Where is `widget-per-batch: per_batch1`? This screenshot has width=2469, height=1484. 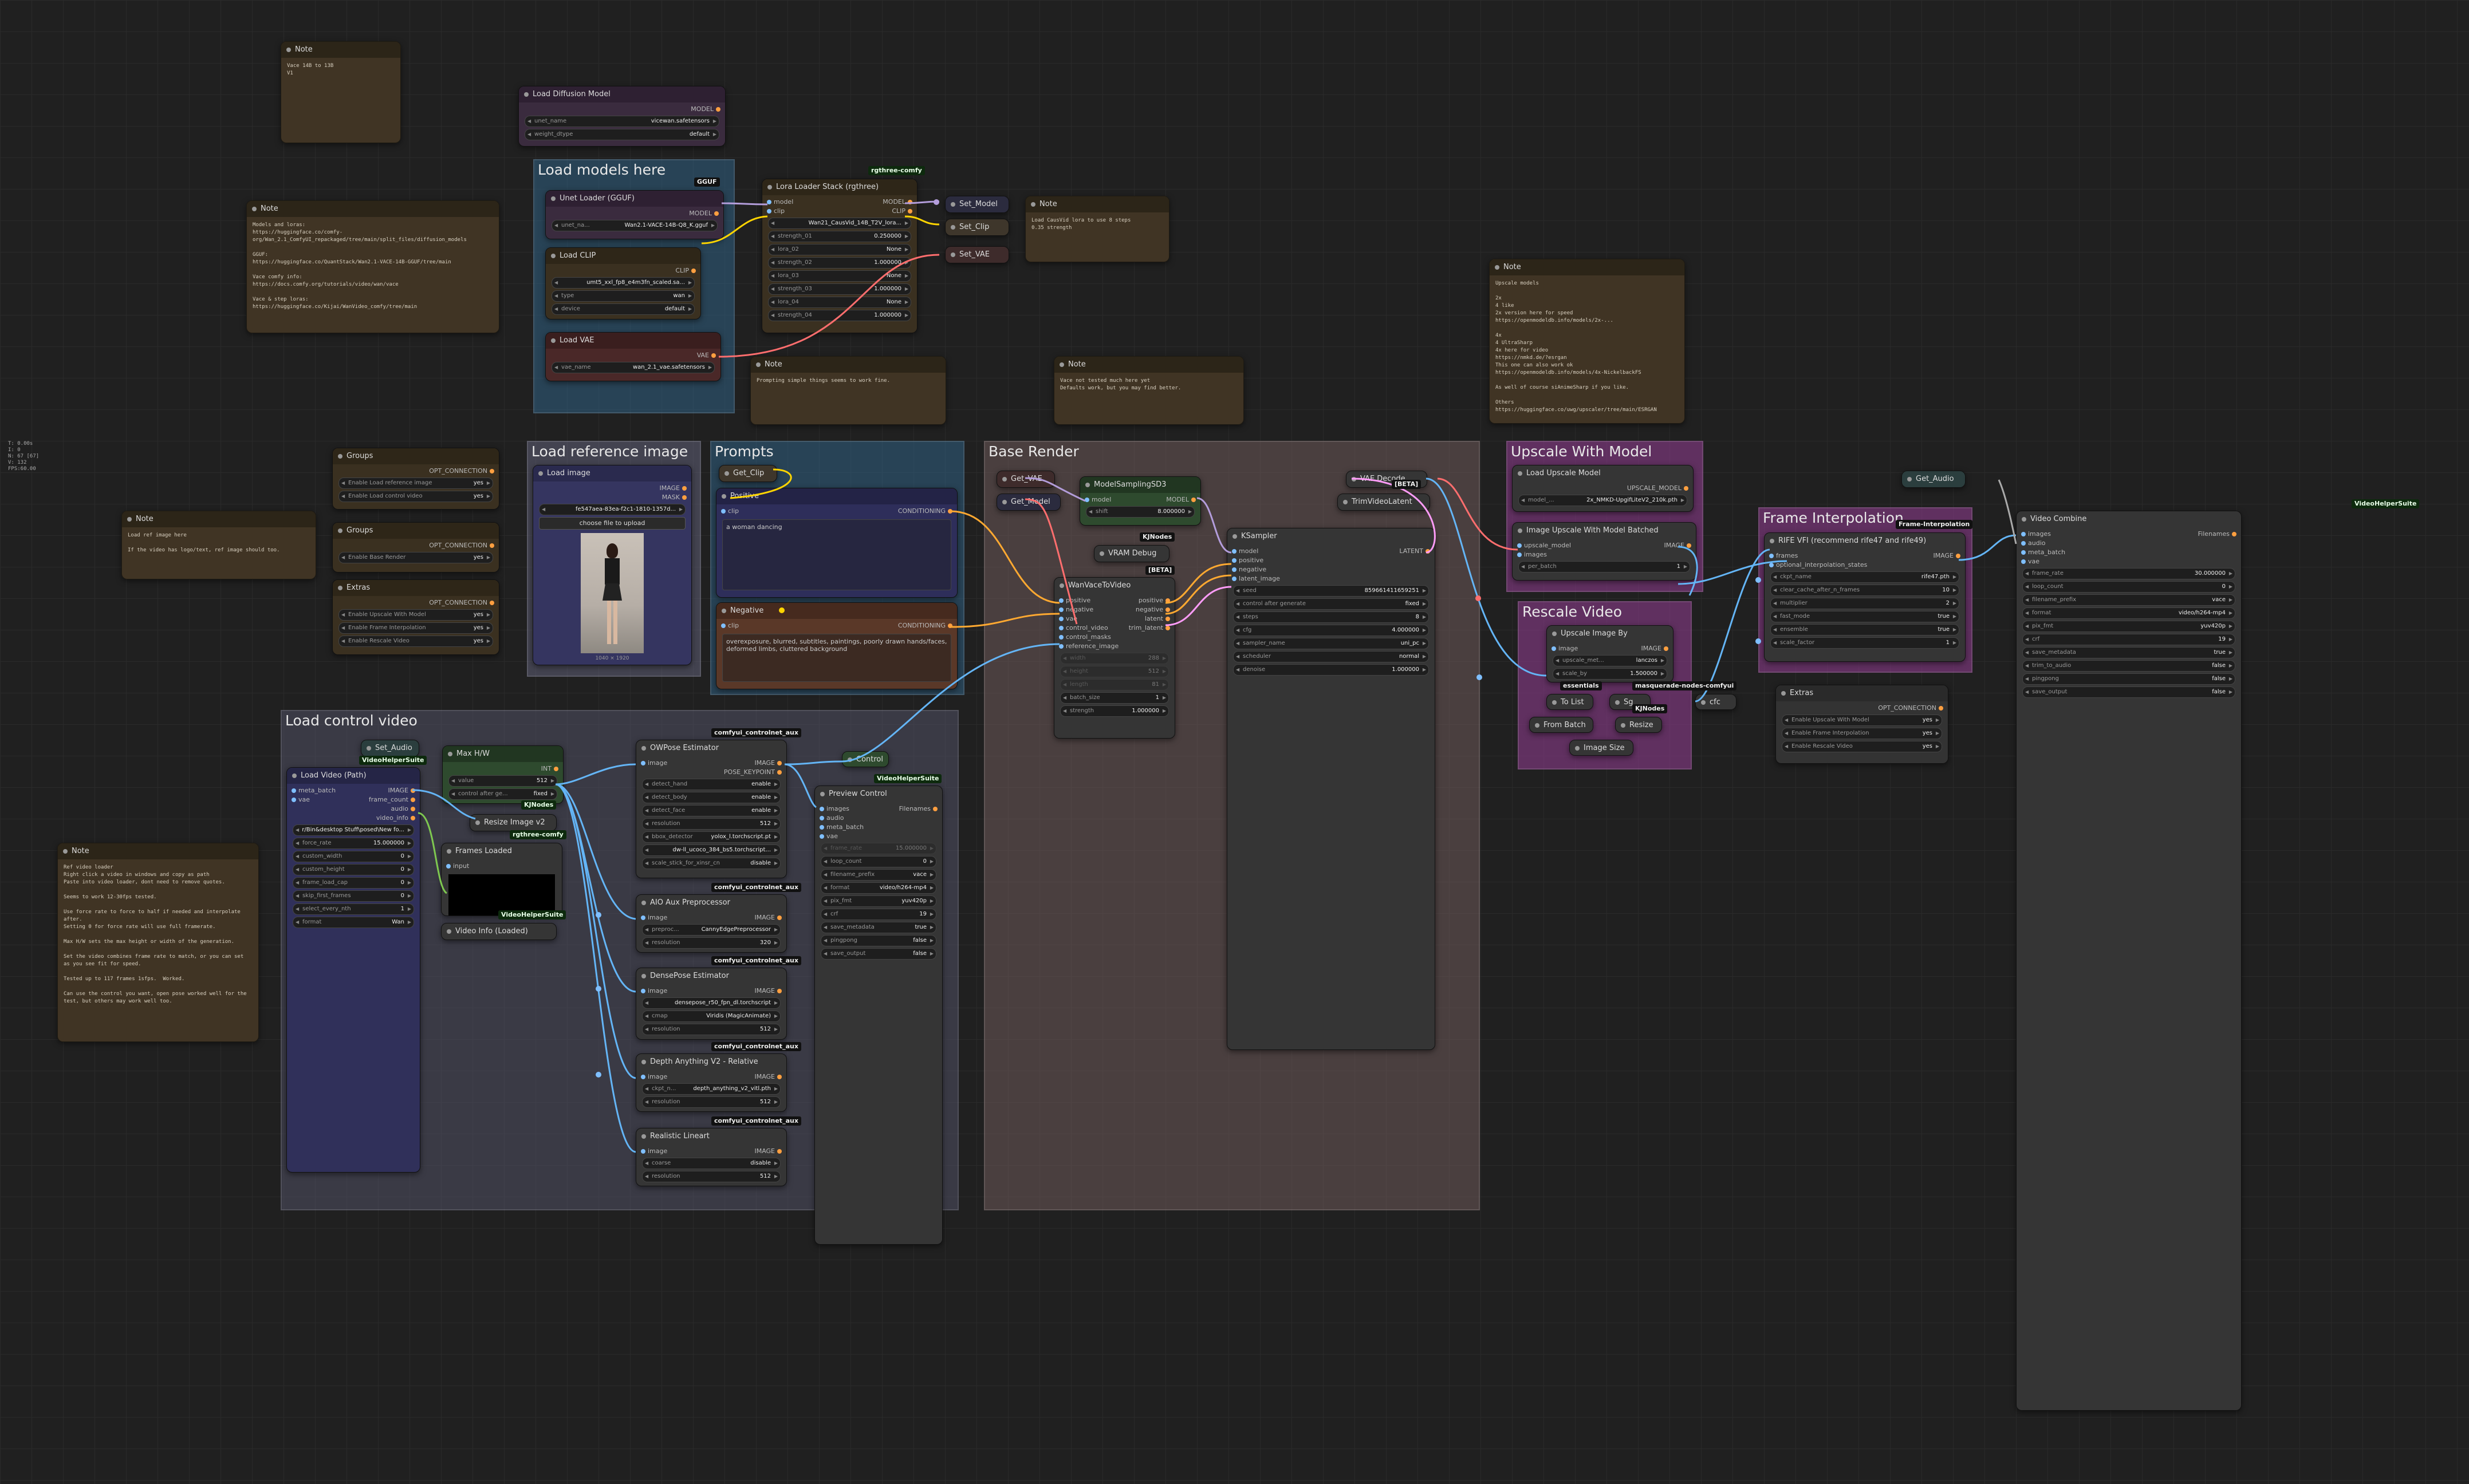
widget-per-batch: per_batch1 is located at coordinates (1604, 567).